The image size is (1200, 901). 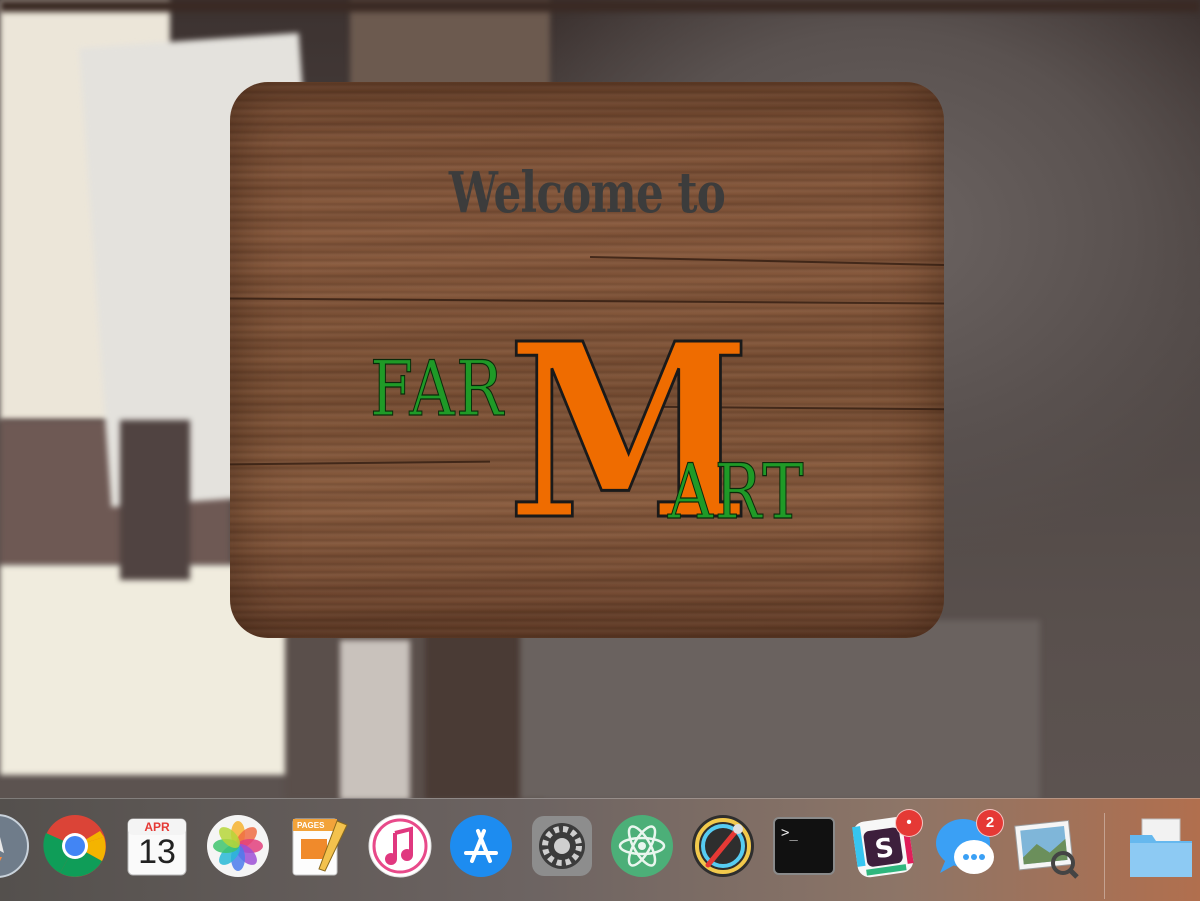 I want to click on launchpad-icon, so click(x=15, y=849).